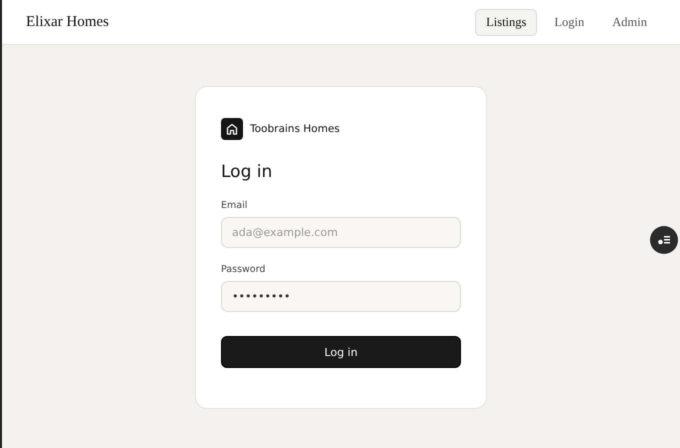 The image size is (680, 448). I want to click on field-label: Email, so click(234, 205).